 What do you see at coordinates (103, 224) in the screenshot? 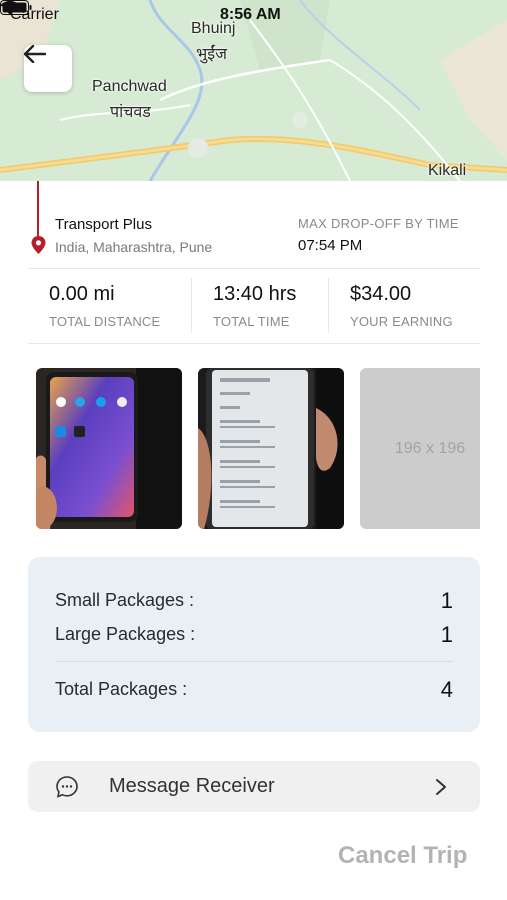
I see `pickup-name: Transport Plus` at bounding box center [103, 224].